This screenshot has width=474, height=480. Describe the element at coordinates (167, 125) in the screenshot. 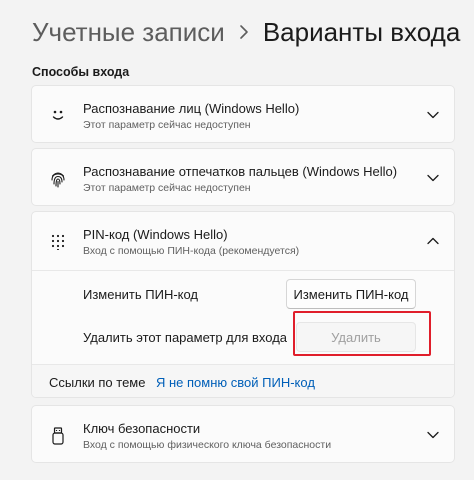

I see `face-recognition-status: Этот параметр сейчас недоступен` at that location.